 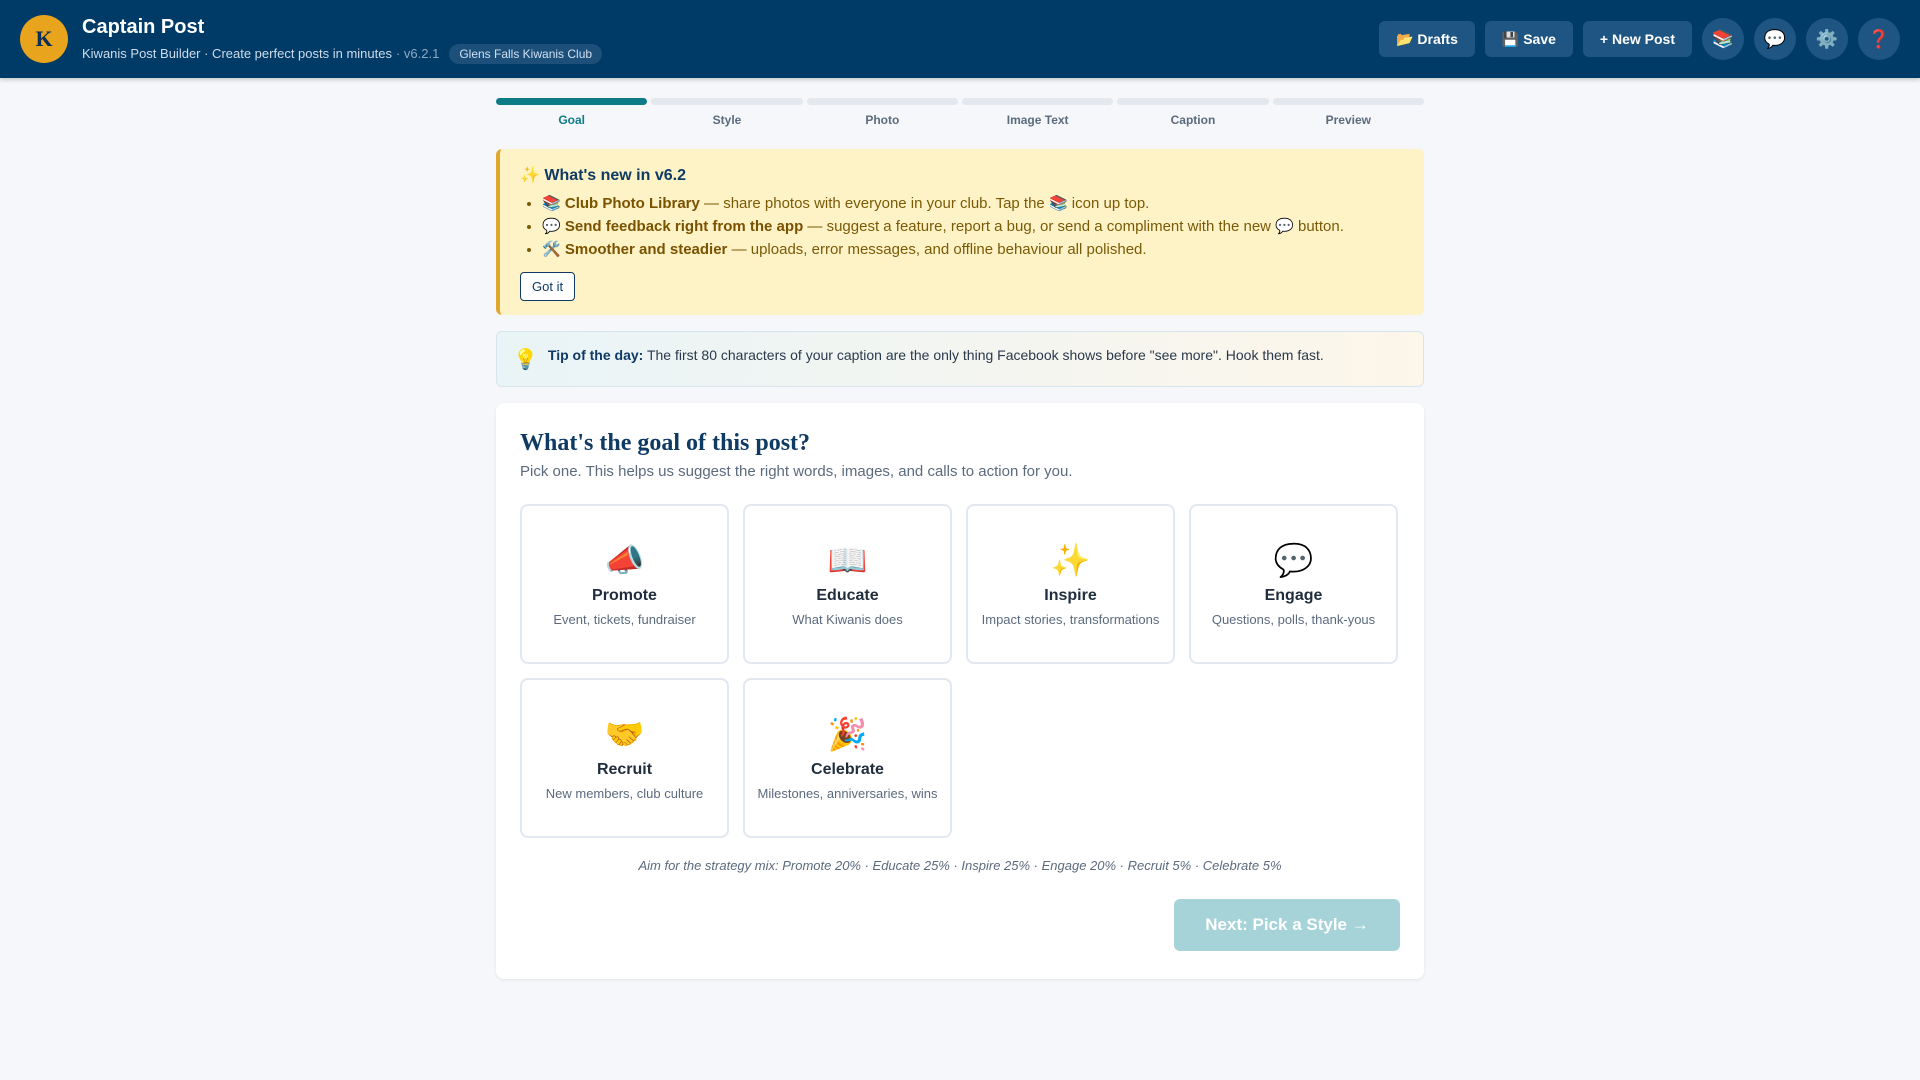 I want to click on handshake-icon: 🤝, so click(x=624, y=733).